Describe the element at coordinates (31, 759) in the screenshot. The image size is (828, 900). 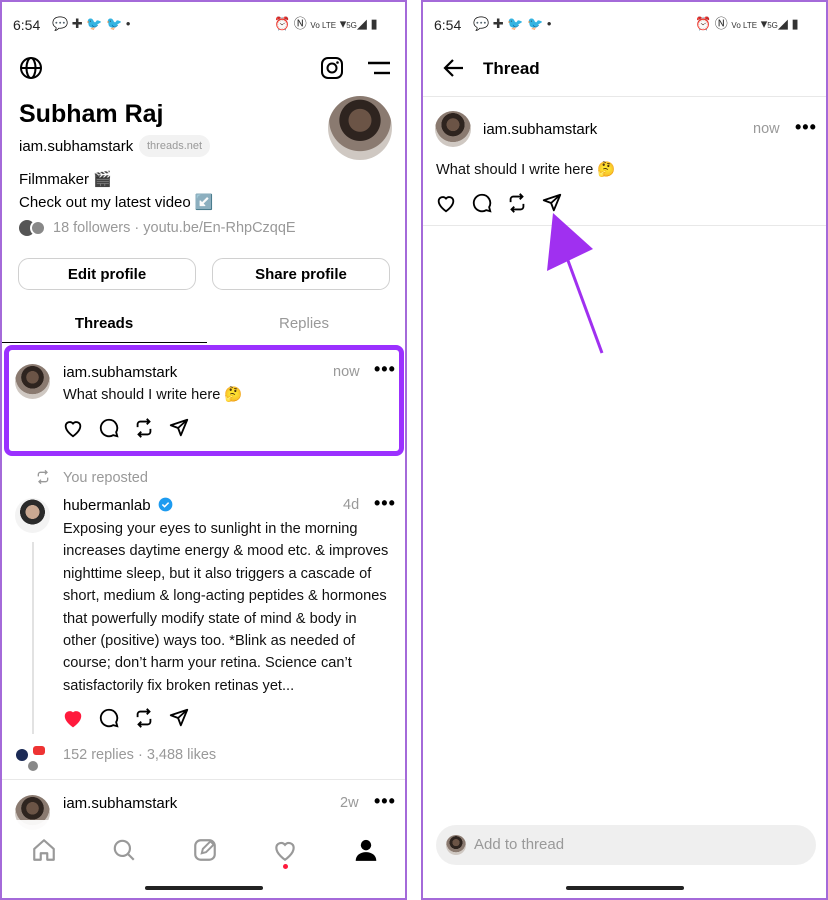
I see `reply-avatars` at that location.